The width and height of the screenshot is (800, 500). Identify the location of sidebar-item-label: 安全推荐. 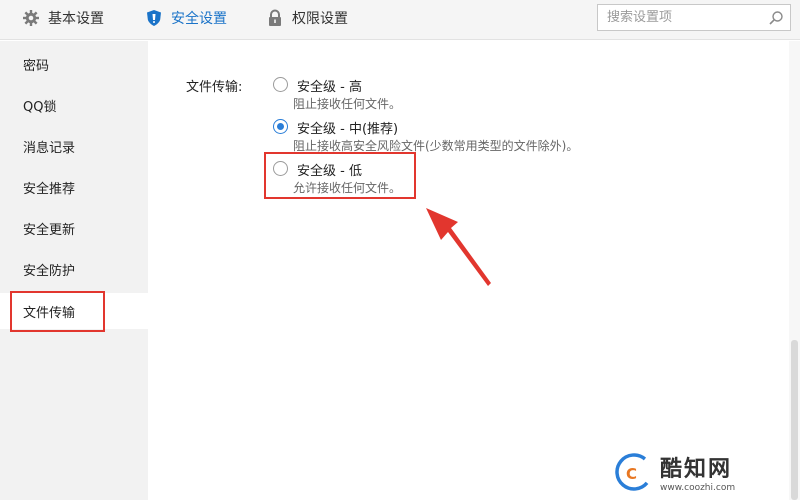
(49, 189).